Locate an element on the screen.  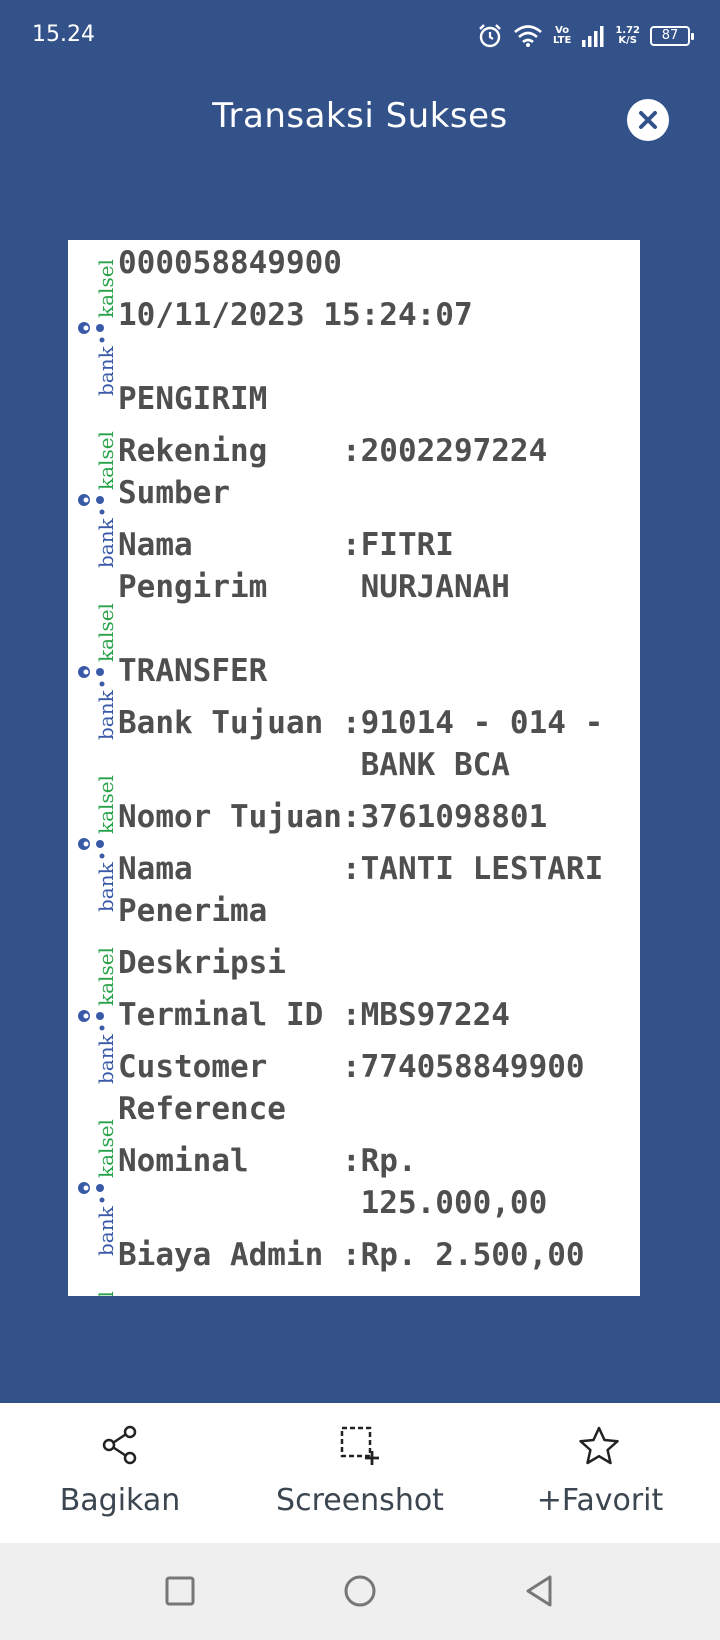
triangle-back-icon is located at coordinates (540, 1591).